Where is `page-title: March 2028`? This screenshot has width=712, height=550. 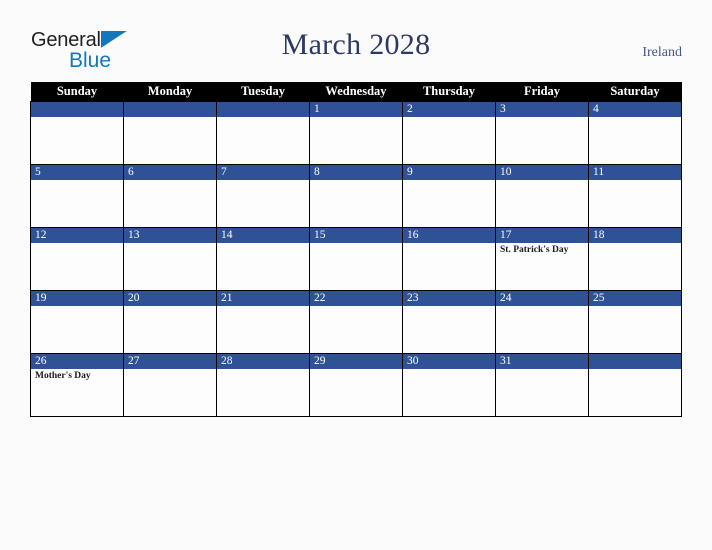 page-title: March 2028 is located at coordinates (356, 44).